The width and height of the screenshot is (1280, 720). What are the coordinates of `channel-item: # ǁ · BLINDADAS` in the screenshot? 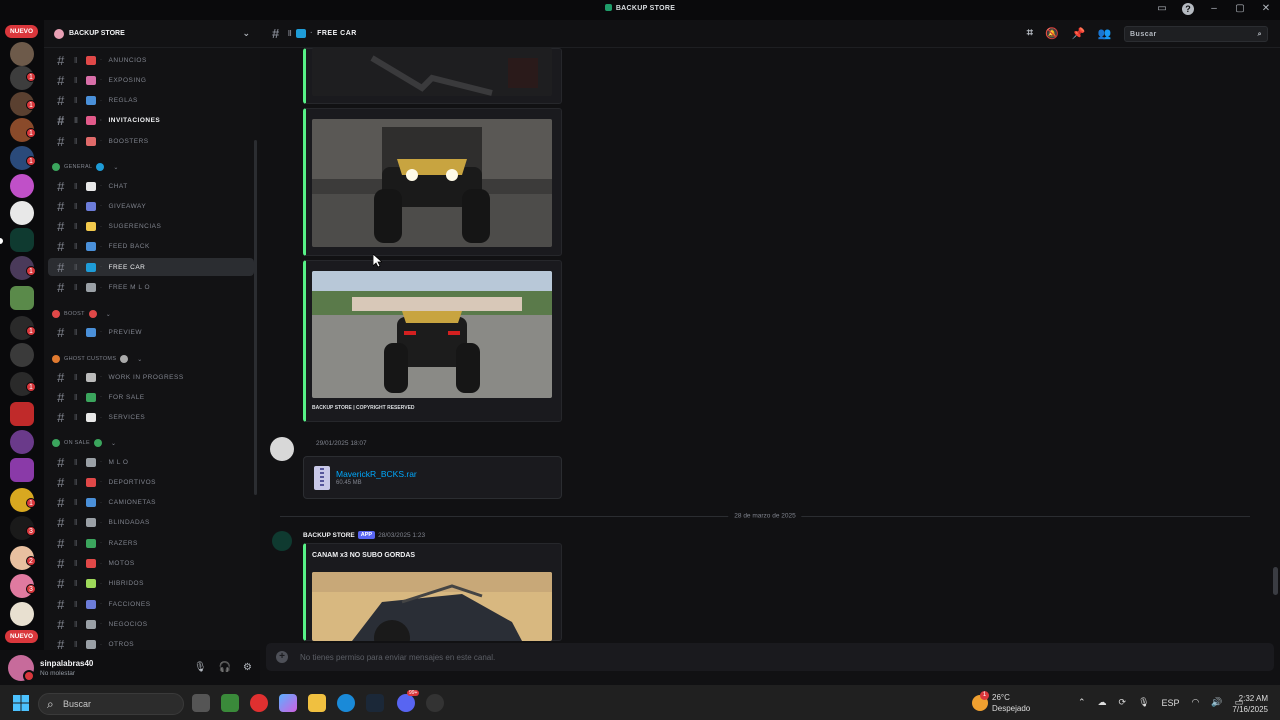 It's located at (151, 523).